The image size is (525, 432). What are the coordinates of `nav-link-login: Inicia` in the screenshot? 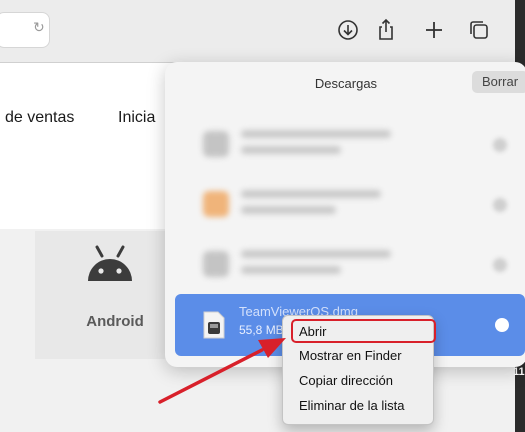 It's located at (136, 118).